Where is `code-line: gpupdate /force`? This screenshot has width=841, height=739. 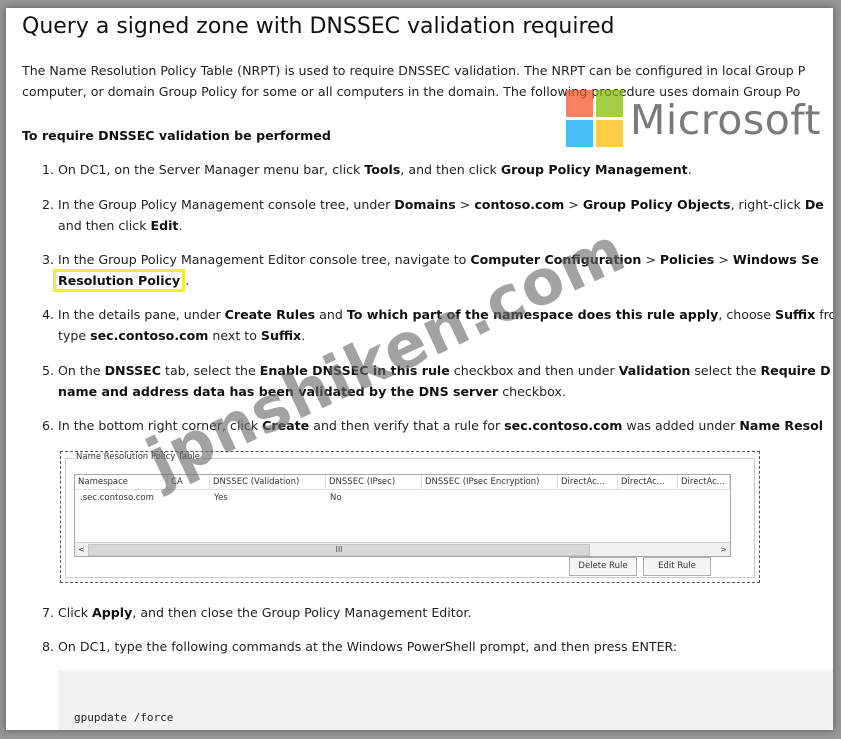
code-line: gpupdate /force is located at coordinates (124, 717).